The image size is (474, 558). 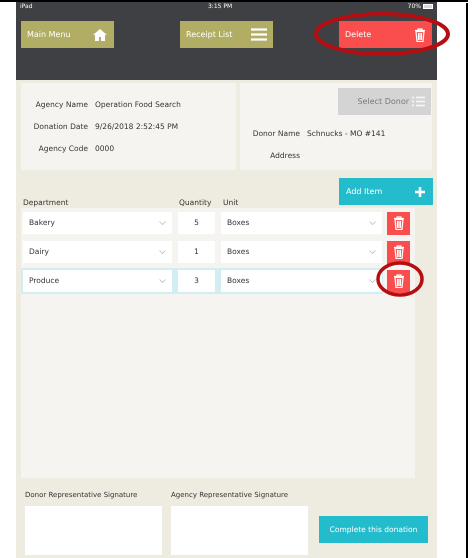 I want to click on plus-icon, so click(x=420, y=192).